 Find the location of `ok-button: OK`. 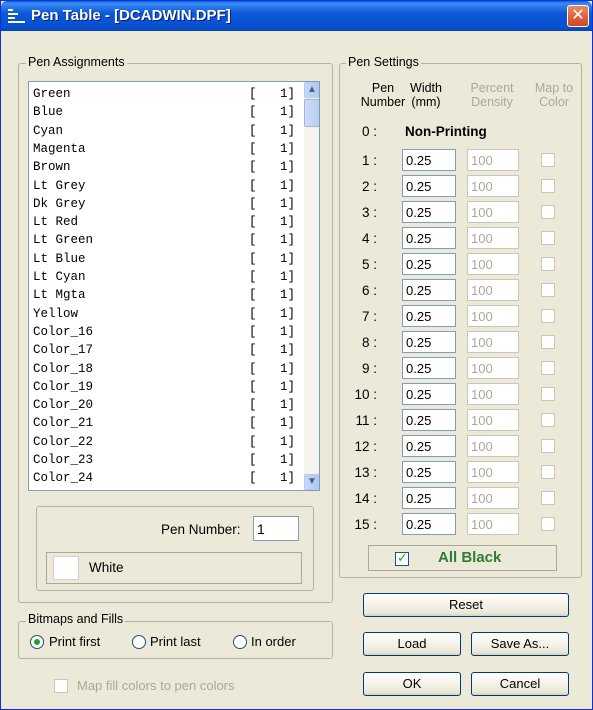

ok-button: OK is located at coordinates (412, 684).